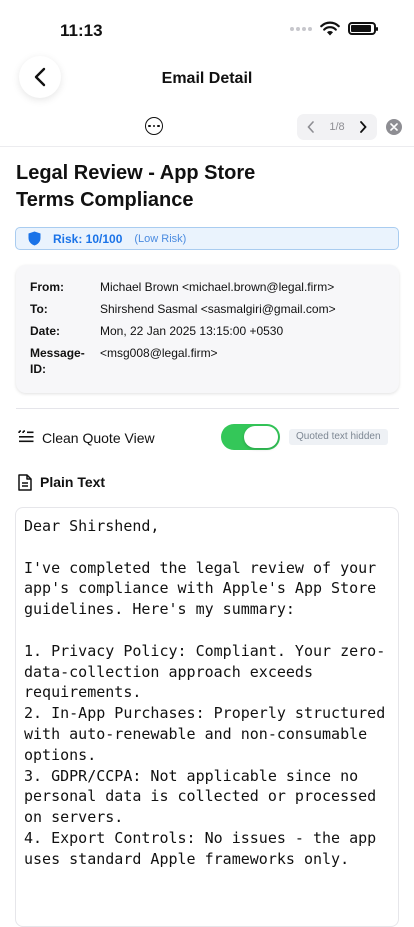 Image resolution: width=414 pixels, height=927 pixels. I want to click on pager: 1/8, so click(337, 127).